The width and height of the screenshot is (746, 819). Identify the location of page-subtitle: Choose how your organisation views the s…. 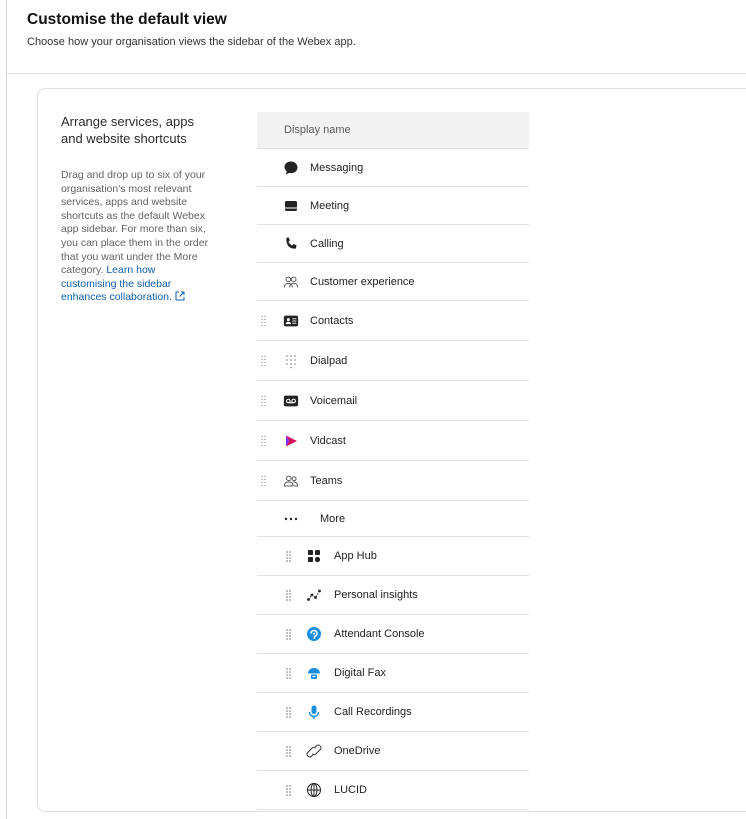
(191, 42).